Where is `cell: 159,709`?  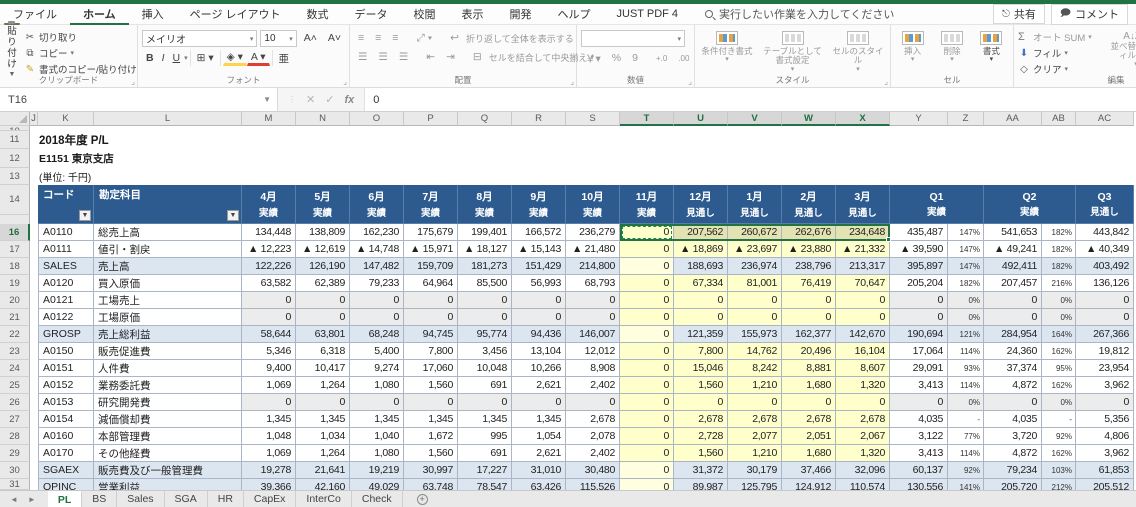 cell: 159,709 is located at coordinates (431, 266).